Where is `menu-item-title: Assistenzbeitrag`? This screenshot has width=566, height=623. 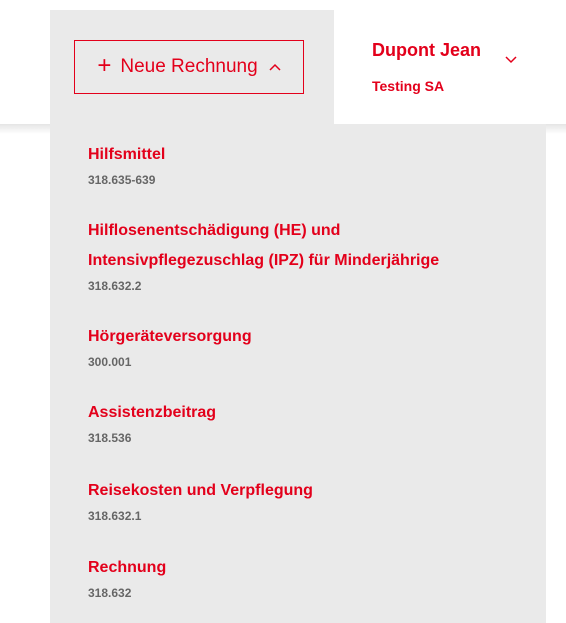
menu-item-title: Assistenzbeitrag is located at coordinates (152, 412).